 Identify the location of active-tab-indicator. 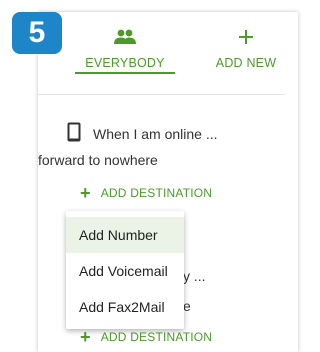
(125, 73).